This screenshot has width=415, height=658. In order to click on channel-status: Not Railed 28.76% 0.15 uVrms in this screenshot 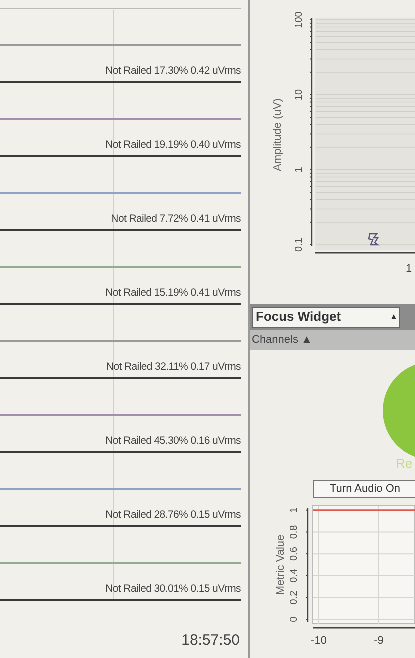, I will do `click(173, 516)`.